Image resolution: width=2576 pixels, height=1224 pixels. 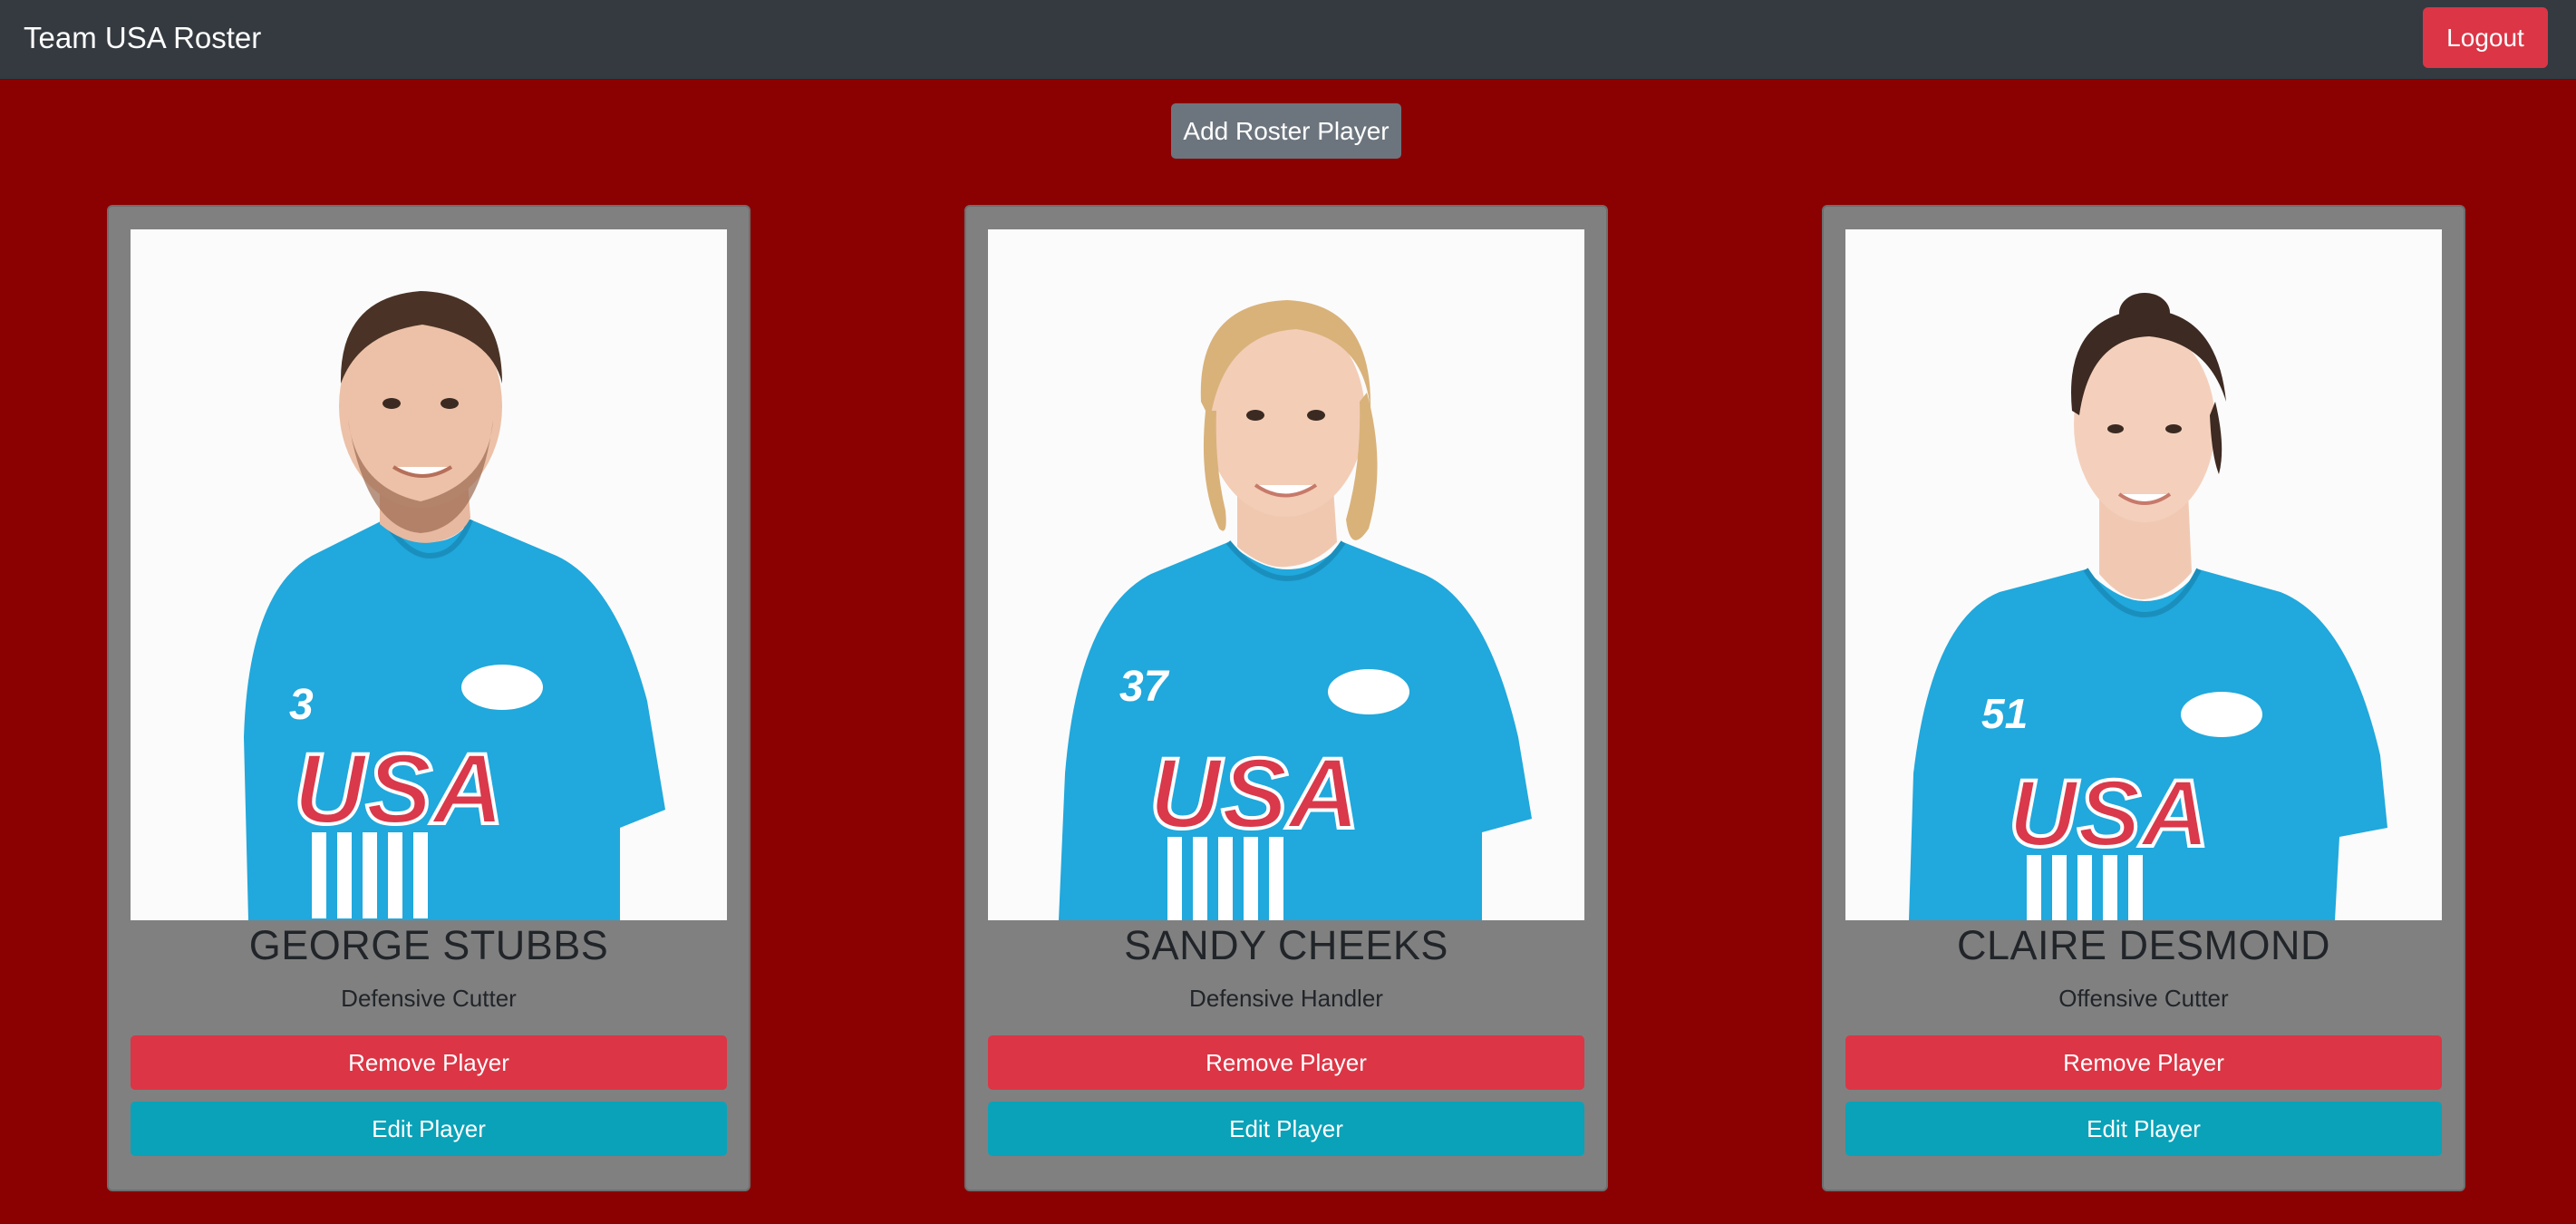 What do you see at coordinates (1144, 687) in the screenshot?
I see `jersey-number: 37` at bounding box center [1144, 687].